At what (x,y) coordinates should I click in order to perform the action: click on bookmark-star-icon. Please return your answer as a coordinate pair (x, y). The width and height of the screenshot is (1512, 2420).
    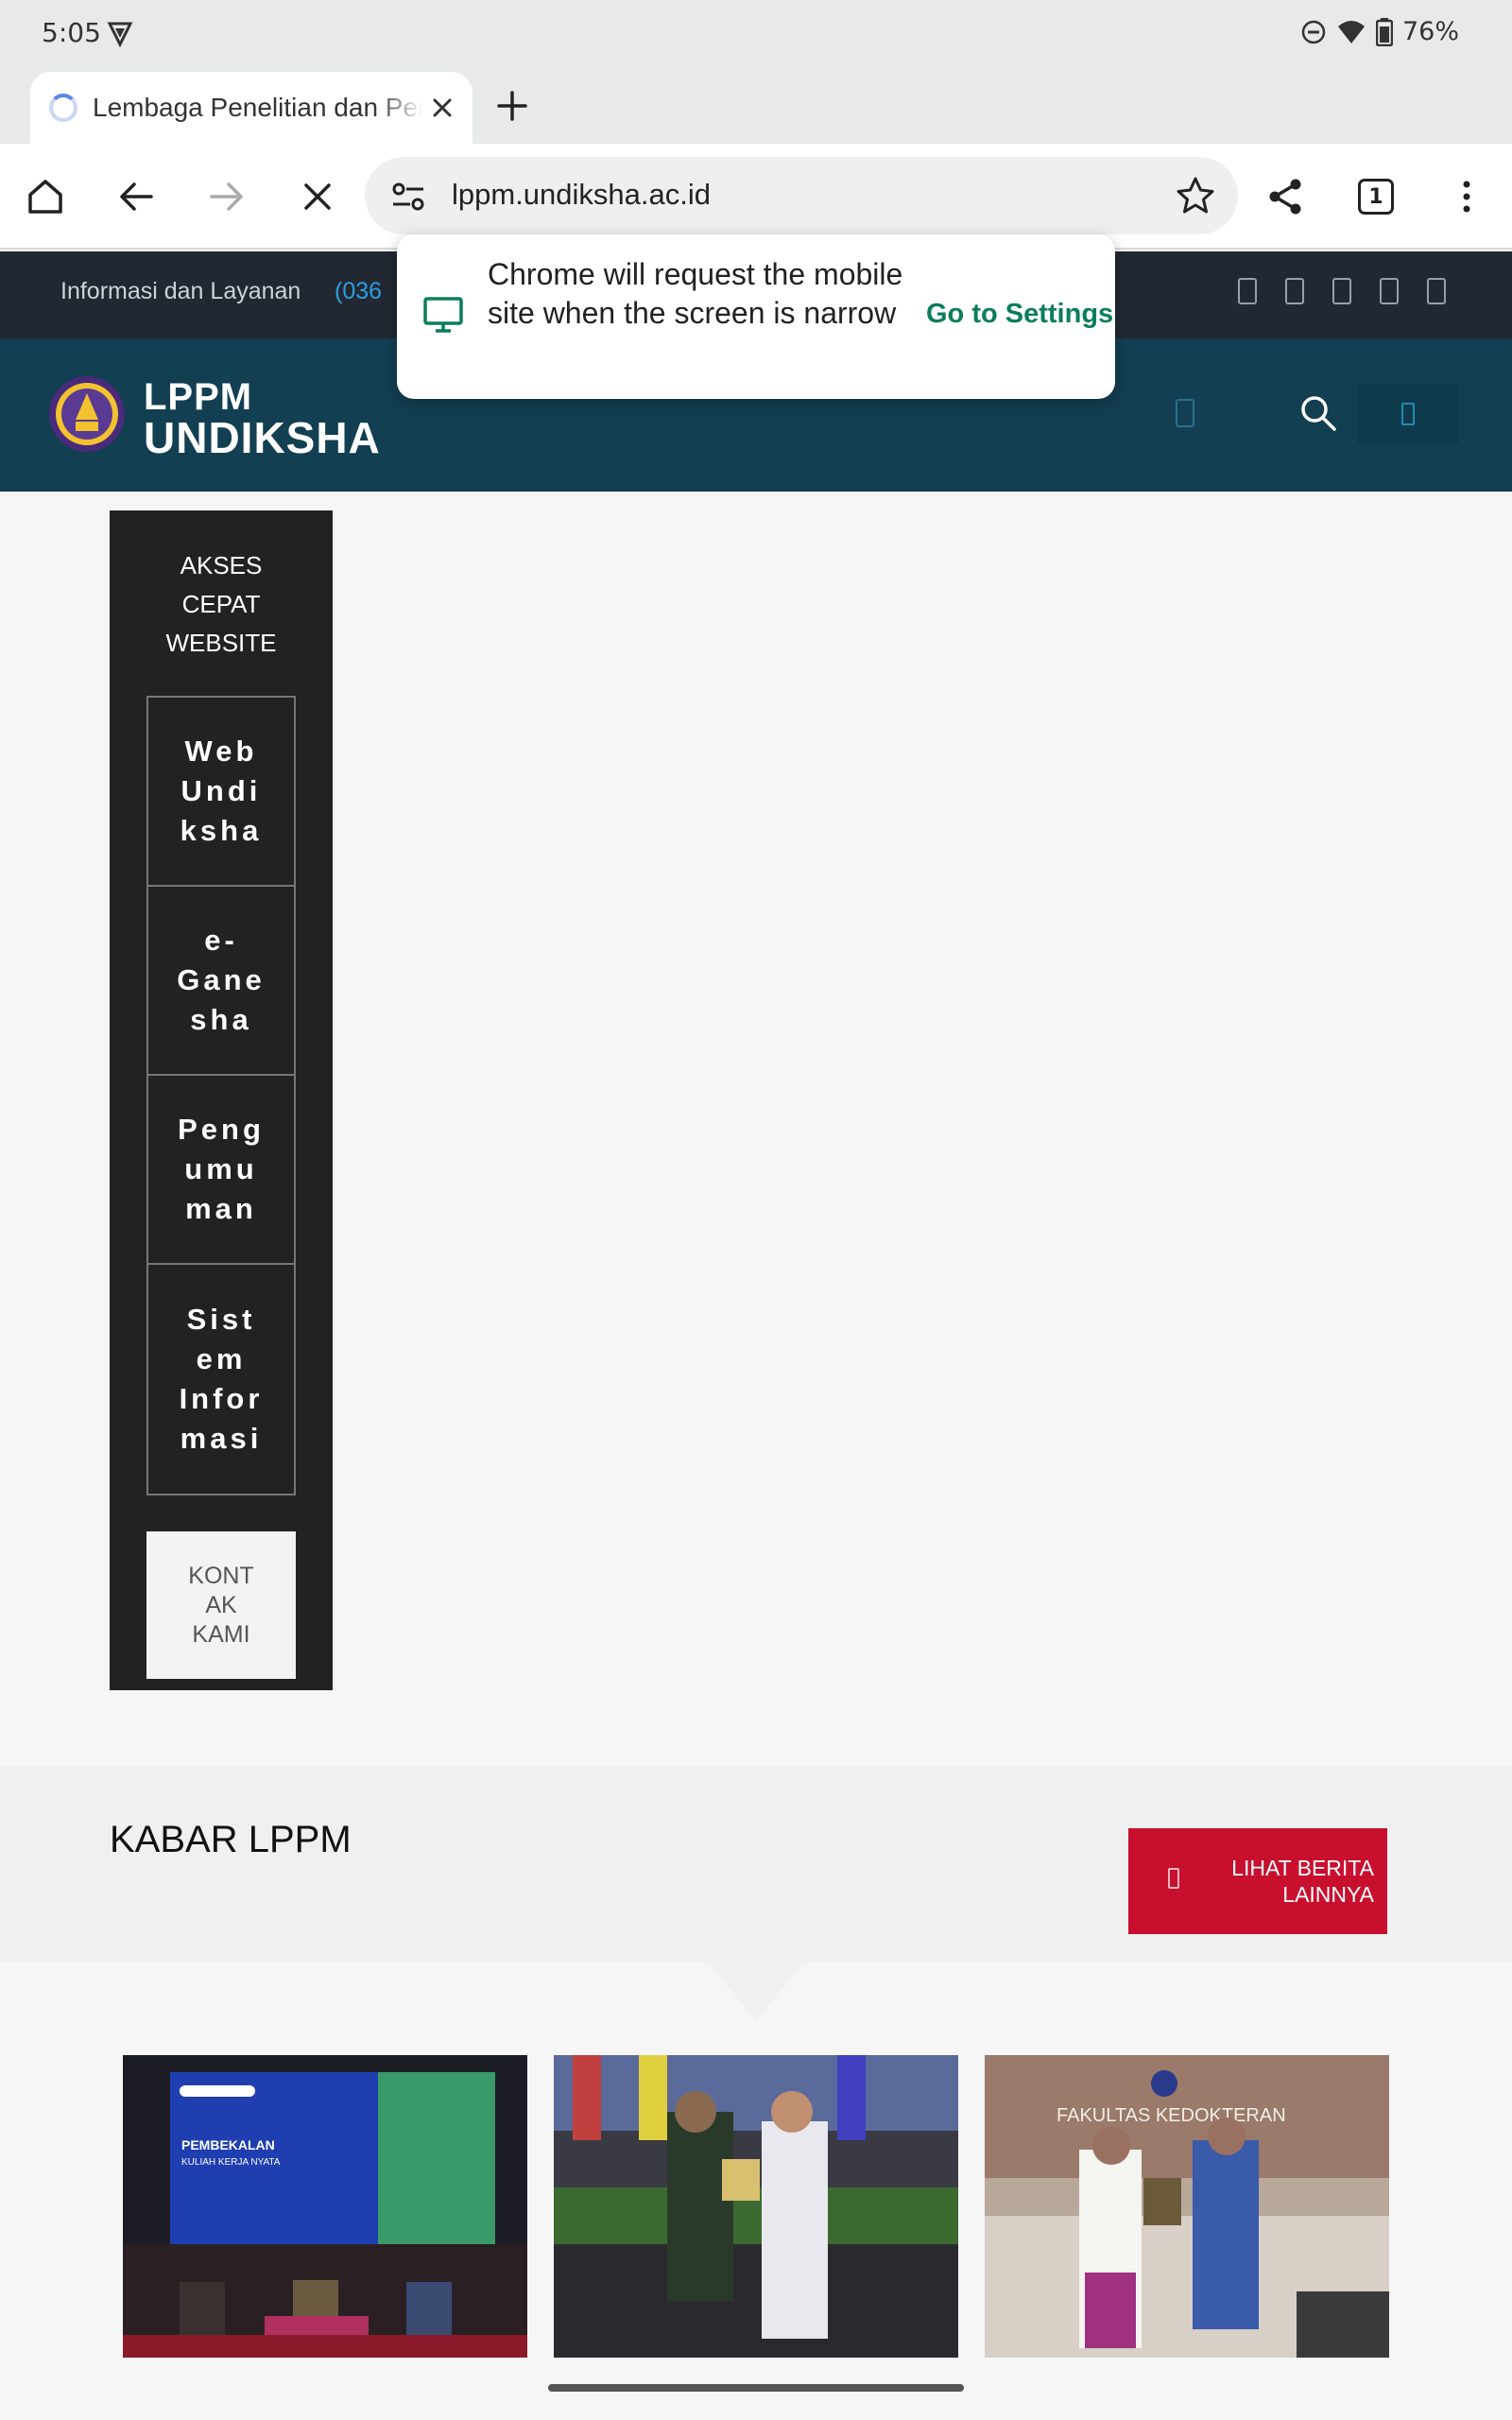
    Looking at the image, I should click on (1195, 195).